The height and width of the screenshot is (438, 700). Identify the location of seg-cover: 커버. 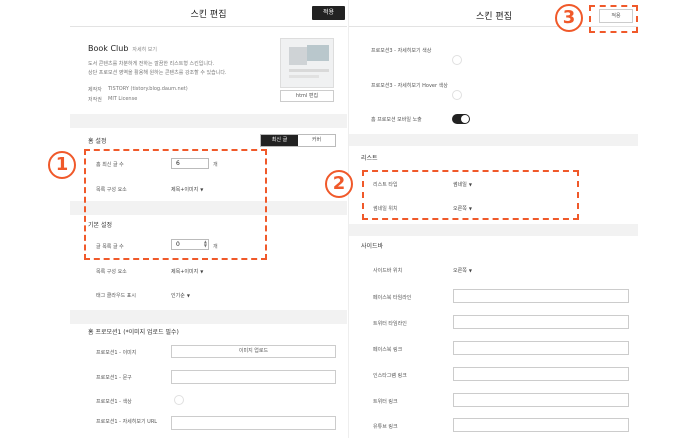
(316, 140).